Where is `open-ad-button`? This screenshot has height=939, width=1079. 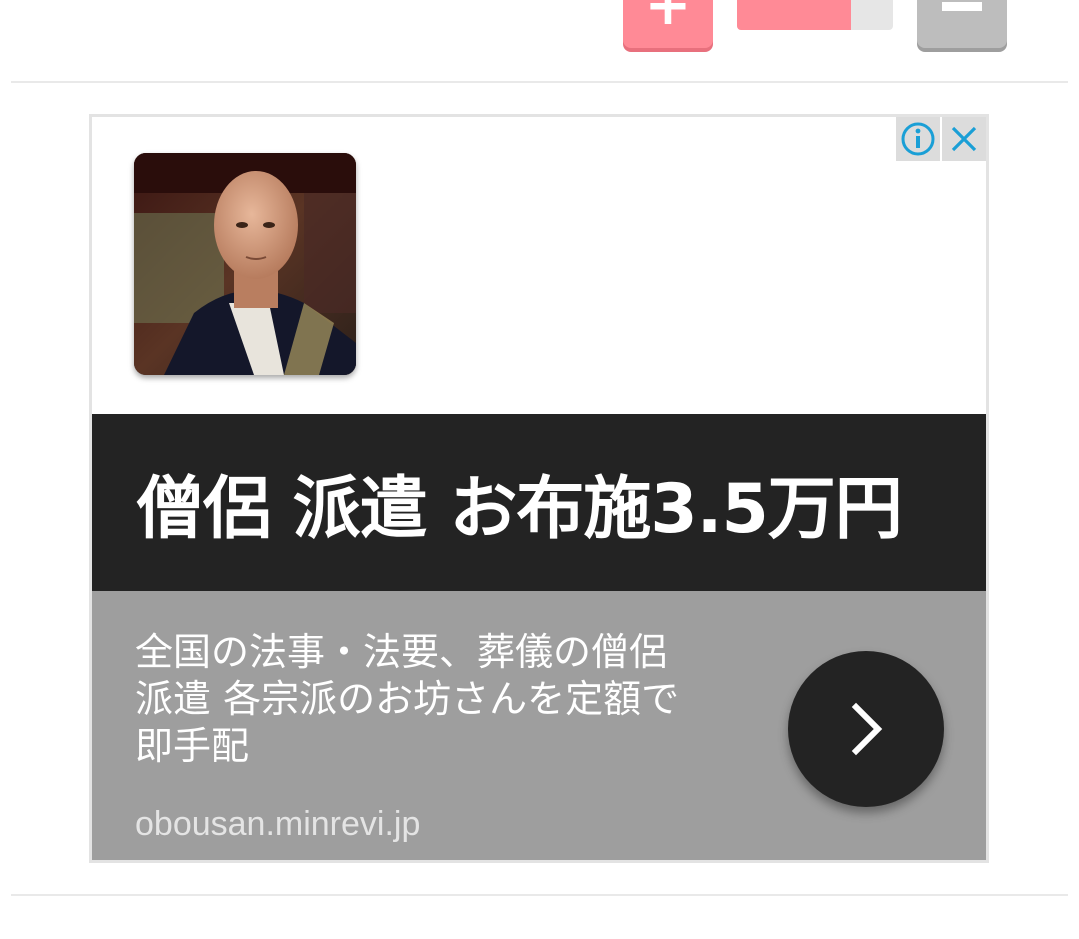 open-ad-button is located at coordinates (866, 729).